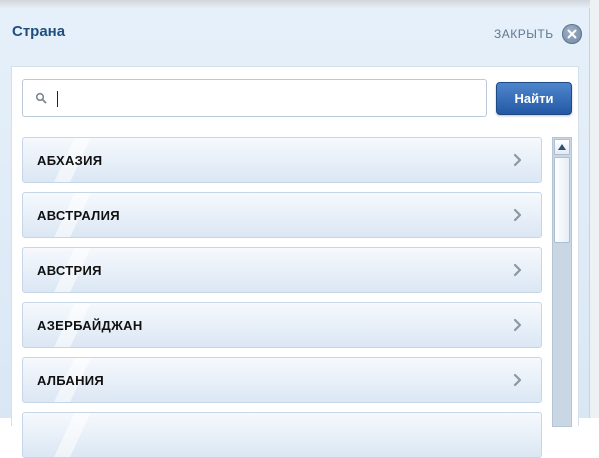  I want to click on close-label: ЗАКРЫТЬ, so click(524, 34).